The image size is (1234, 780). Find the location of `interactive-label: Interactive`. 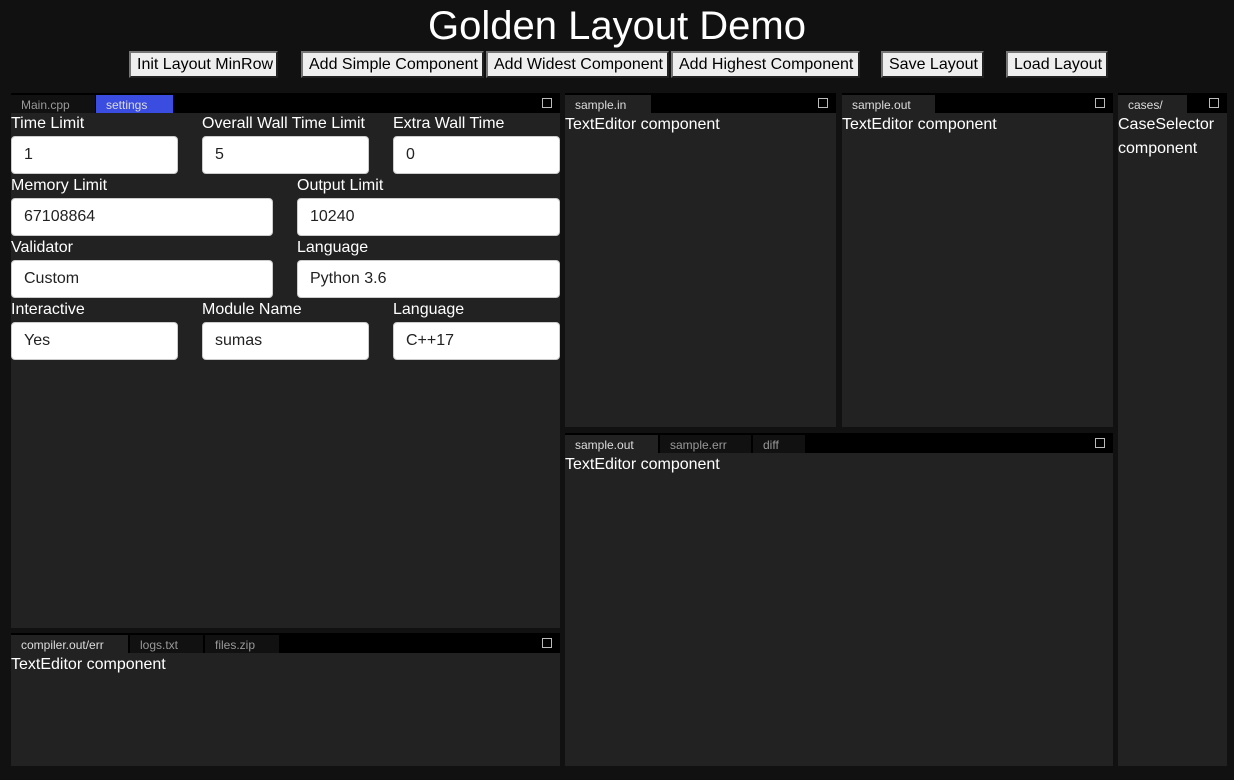

interactive-label: Interactive is located at coordinates (48, 309).